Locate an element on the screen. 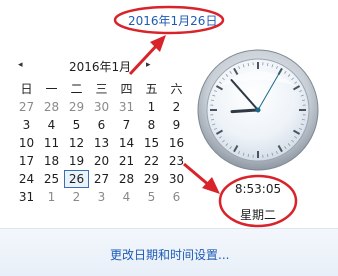 This screenshot has height=276, width=338. weekday-header: 三 is located at coordinates (101, 89).